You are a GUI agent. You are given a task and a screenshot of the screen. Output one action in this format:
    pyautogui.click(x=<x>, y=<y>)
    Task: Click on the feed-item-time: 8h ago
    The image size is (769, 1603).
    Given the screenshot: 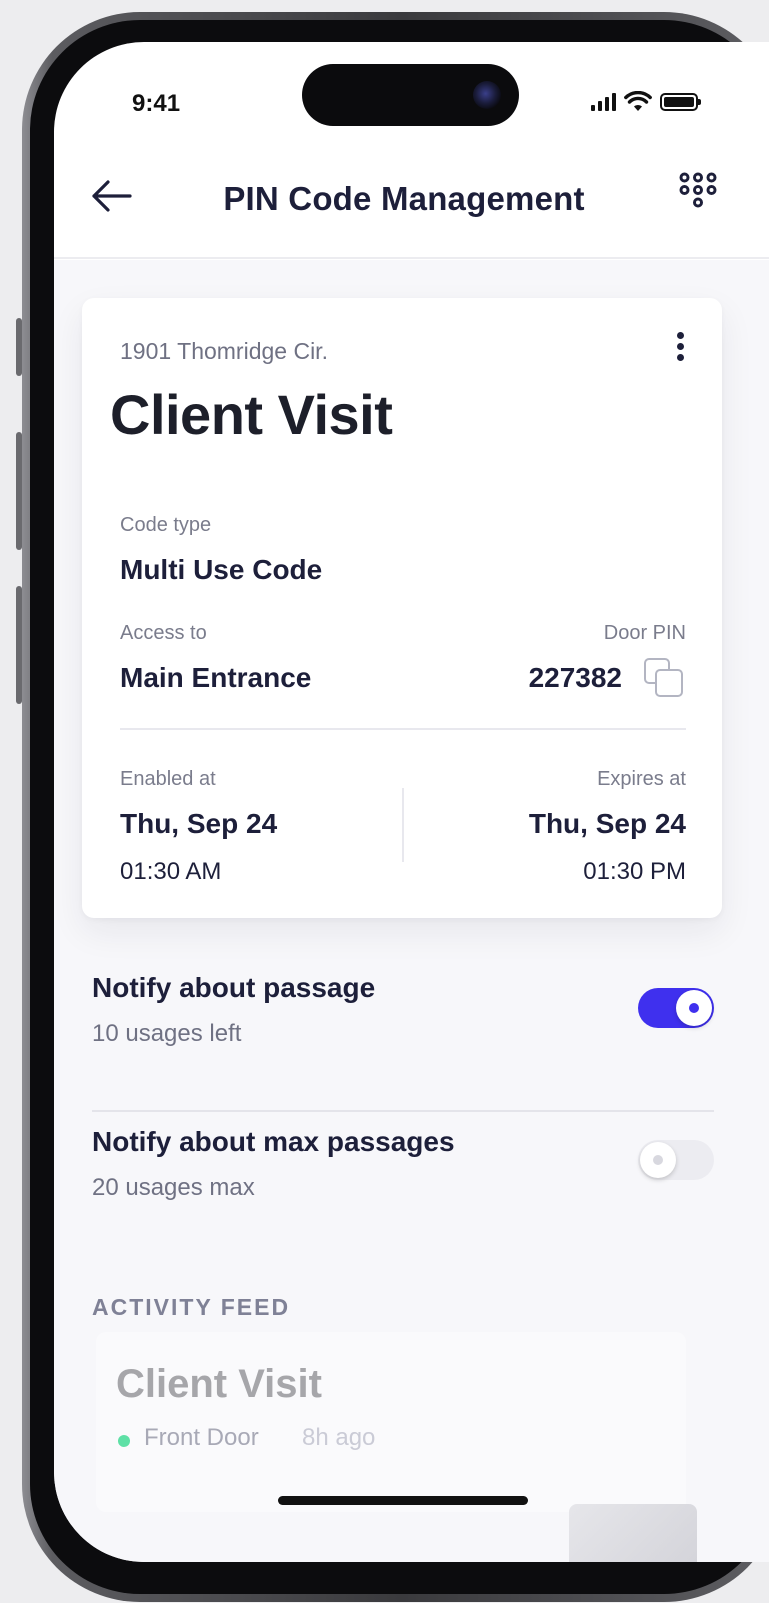 What is the action you would take?
    pyautogui.click(x=339, y=1437)
    